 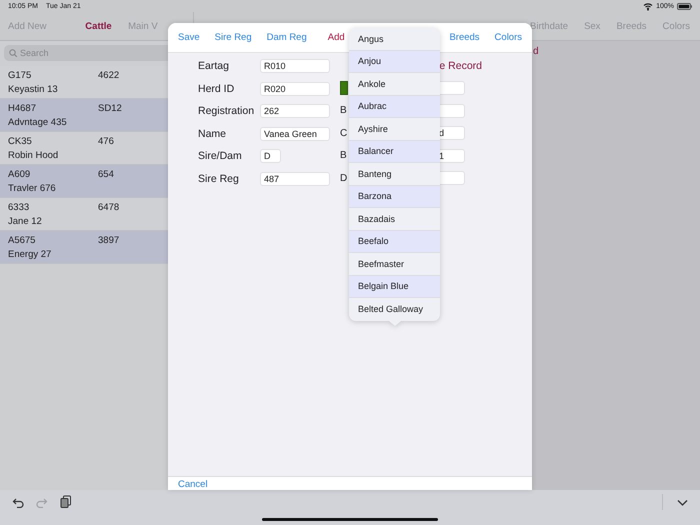 What do you see at coordinates (295, 66) in the screenshot?
I see `input-field: R010` at bounding box center [295, 66].